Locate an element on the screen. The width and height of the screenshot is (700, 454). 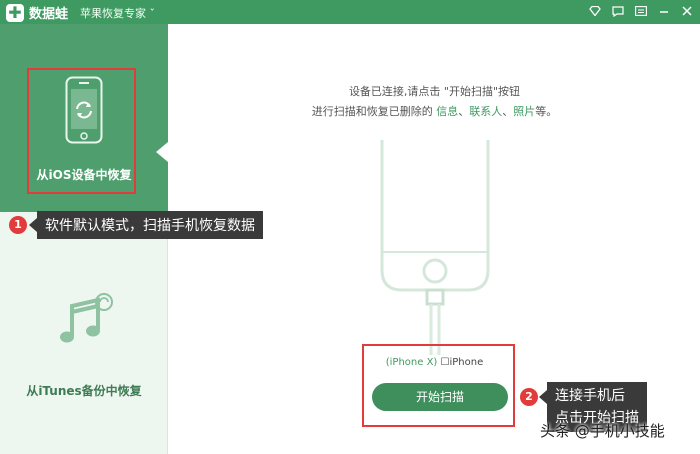
highlight-box-ios is located at coordinates (81, 131).